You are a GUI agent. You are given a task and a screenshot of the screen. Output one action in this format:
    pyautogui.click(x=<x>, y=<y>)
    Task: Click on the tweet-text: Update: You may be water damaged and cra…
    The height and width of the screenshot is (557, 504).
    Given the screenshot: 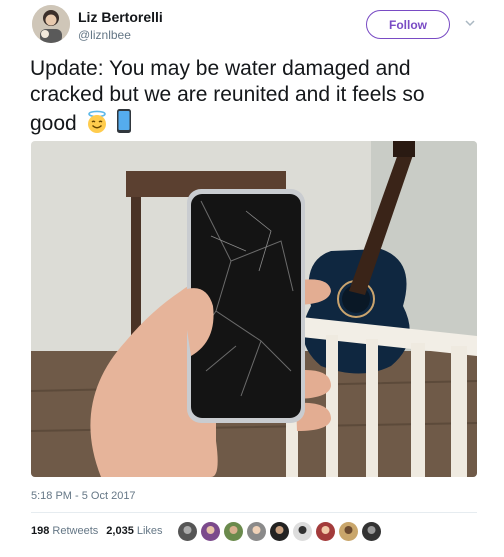 What is the action you would take?
    pyautogui.click(x=250, y=98)
    